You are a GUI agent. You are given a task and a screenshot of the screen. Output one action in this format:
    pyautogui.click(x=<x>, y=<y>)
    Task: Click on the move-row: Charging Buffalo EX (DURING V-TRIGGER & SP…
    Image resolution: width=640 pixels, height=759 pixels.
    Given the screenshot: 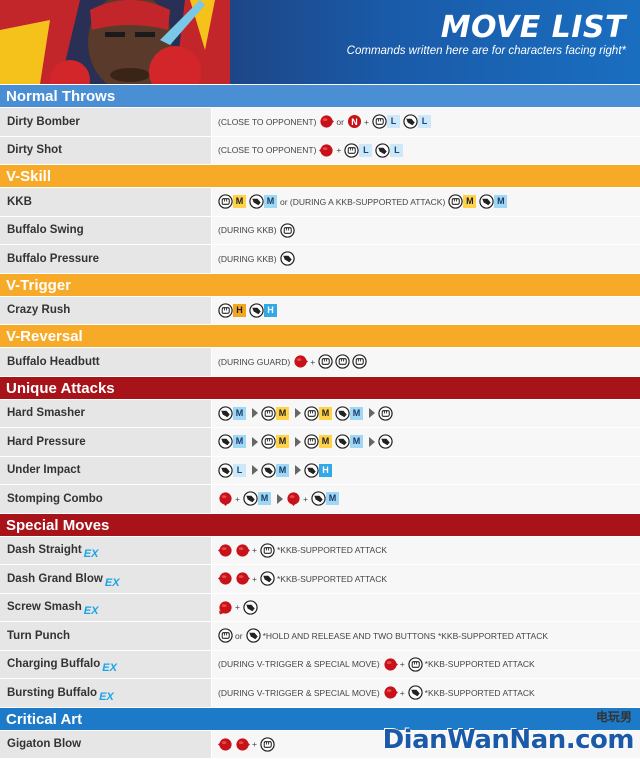 What is the action you would take?
    pyautogui.click(x=320, y=663)
    